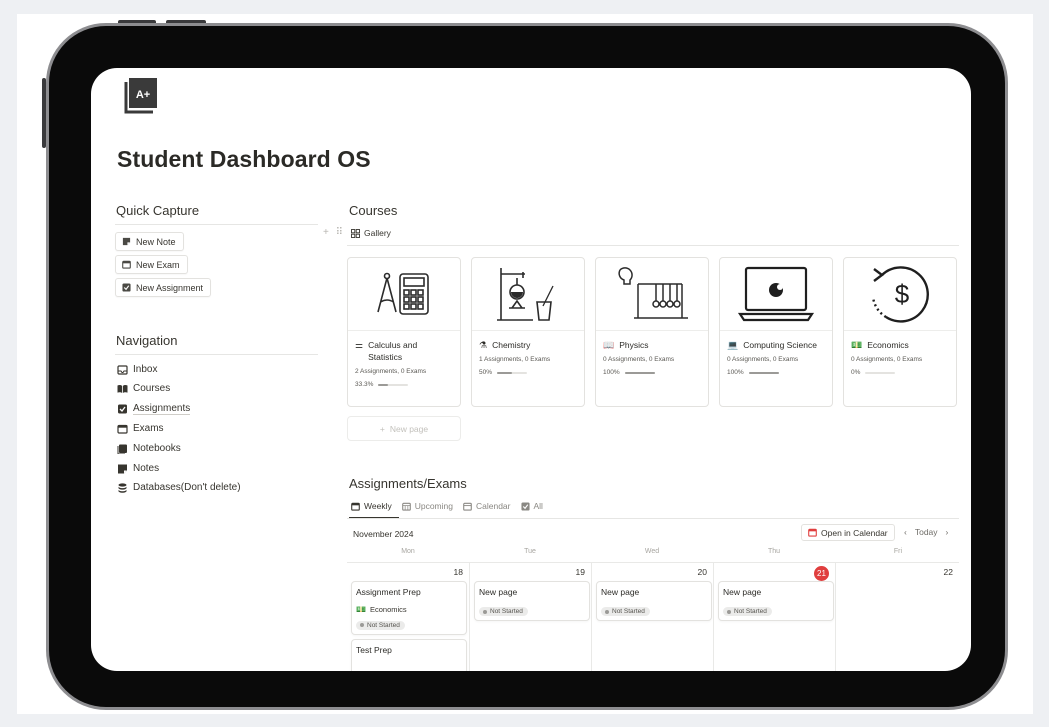 Image resolution: width=1049 pixels, height=727 pixels. What do you see at coordinates (126, 287) in the screenshot?
I see `checkbox-icon` at bounding box center [126, 287].